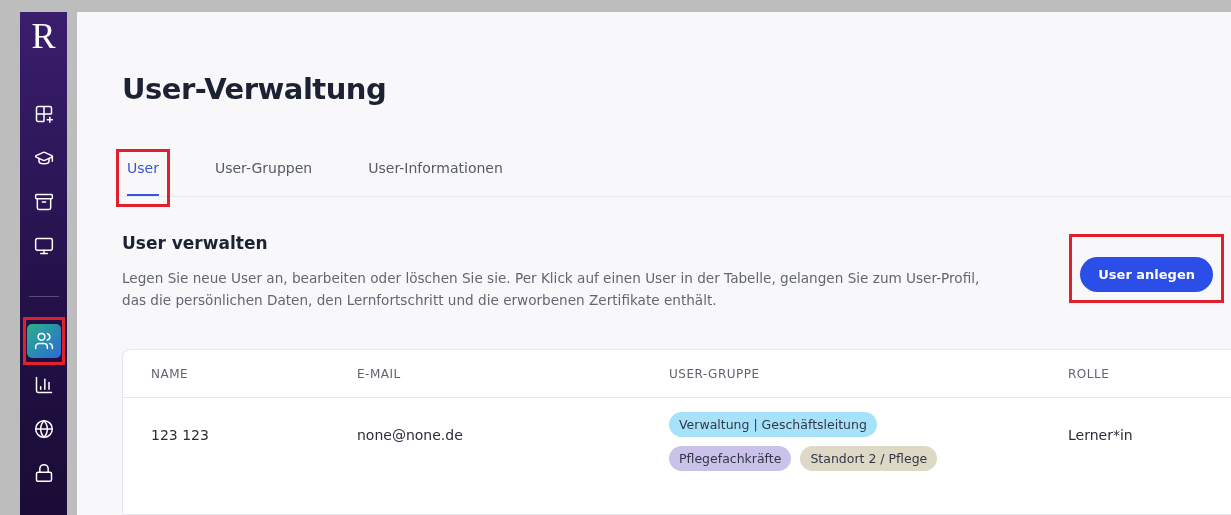 The height and width of the screenshot is (515, 1231). What do you see at coordinates (180, 435) in the screenshot?
I see `table-cell-text: 123 123` at bounding box center [180, 435].